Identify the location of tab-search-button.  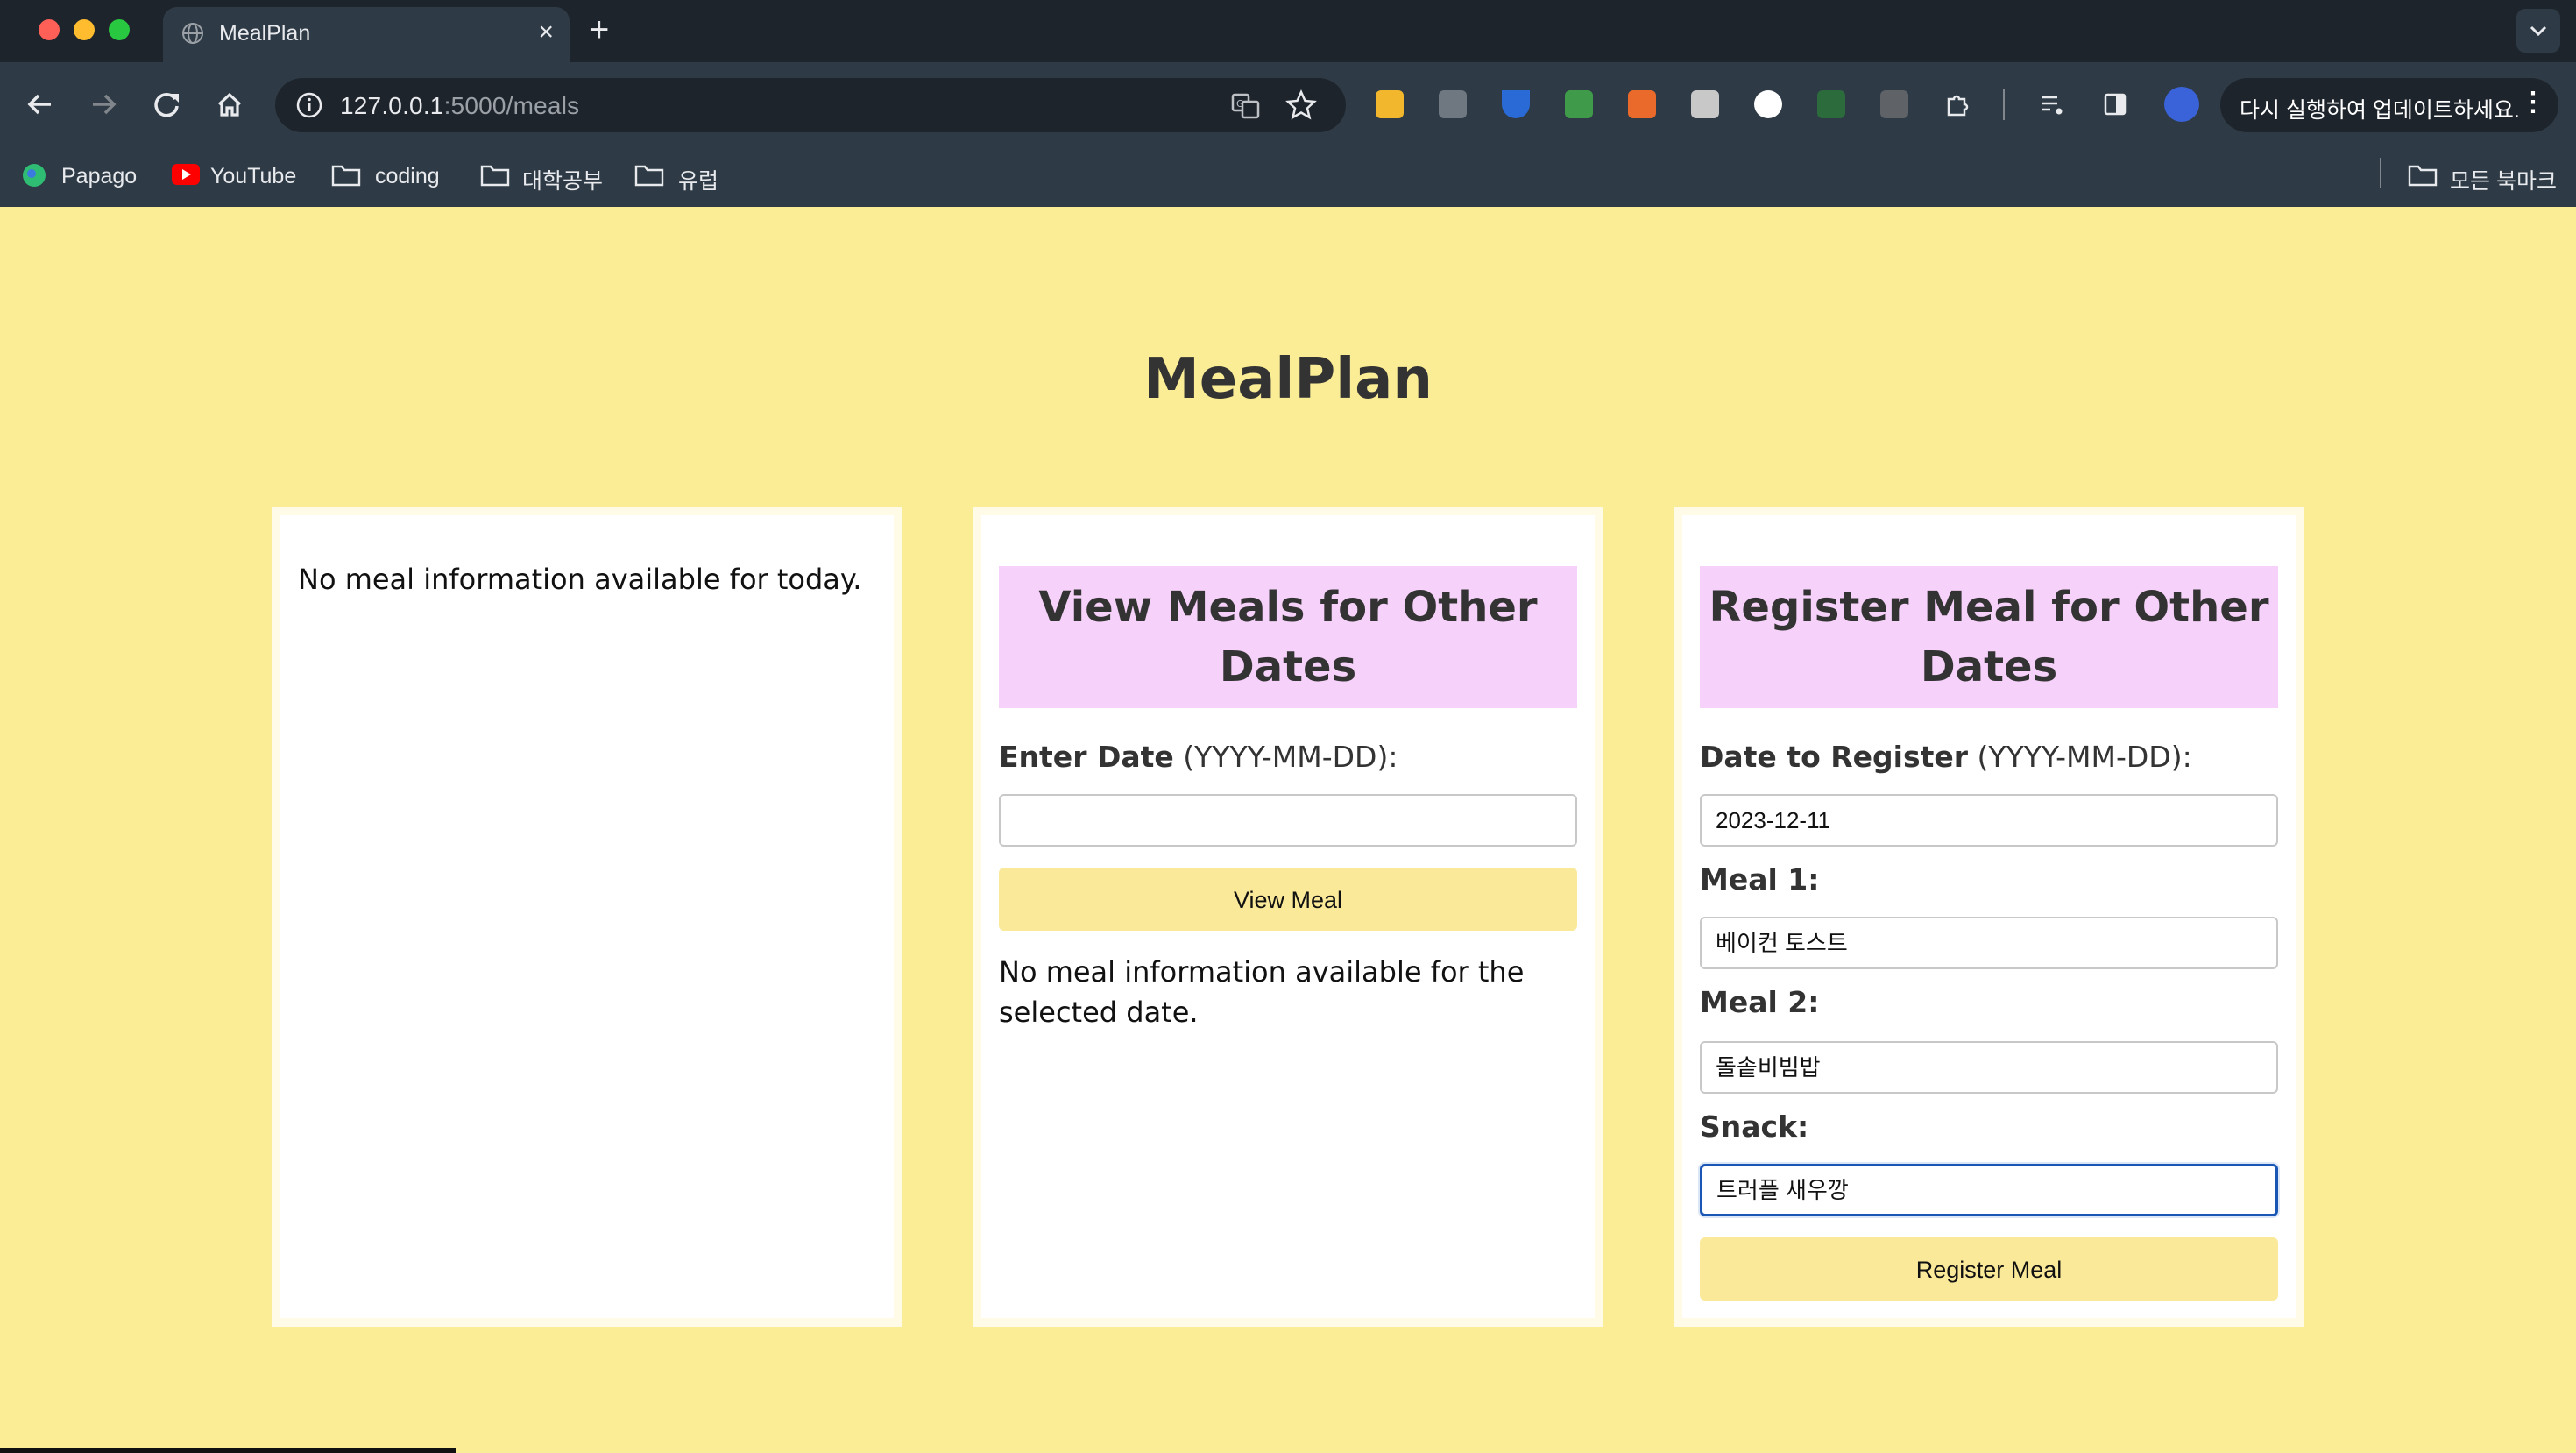
(2538, 31).